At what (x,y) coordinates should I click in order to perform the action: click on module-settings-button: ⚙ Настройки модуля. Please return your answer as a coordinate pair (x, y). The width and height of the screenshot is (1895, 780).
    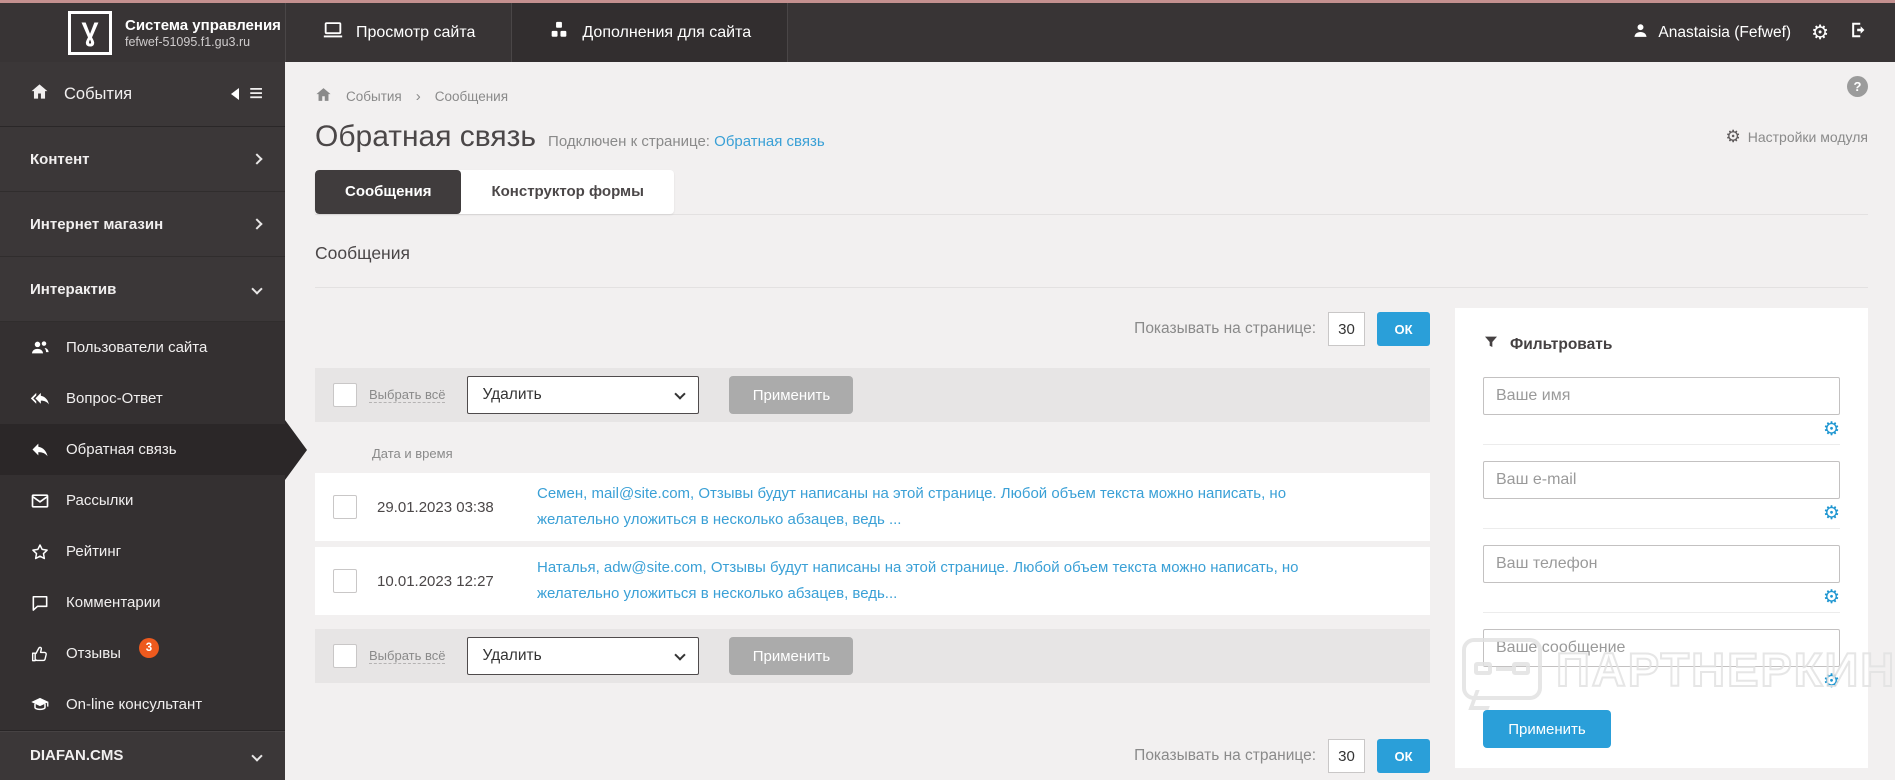
    Looking at the image, I should click on (1796, 137).